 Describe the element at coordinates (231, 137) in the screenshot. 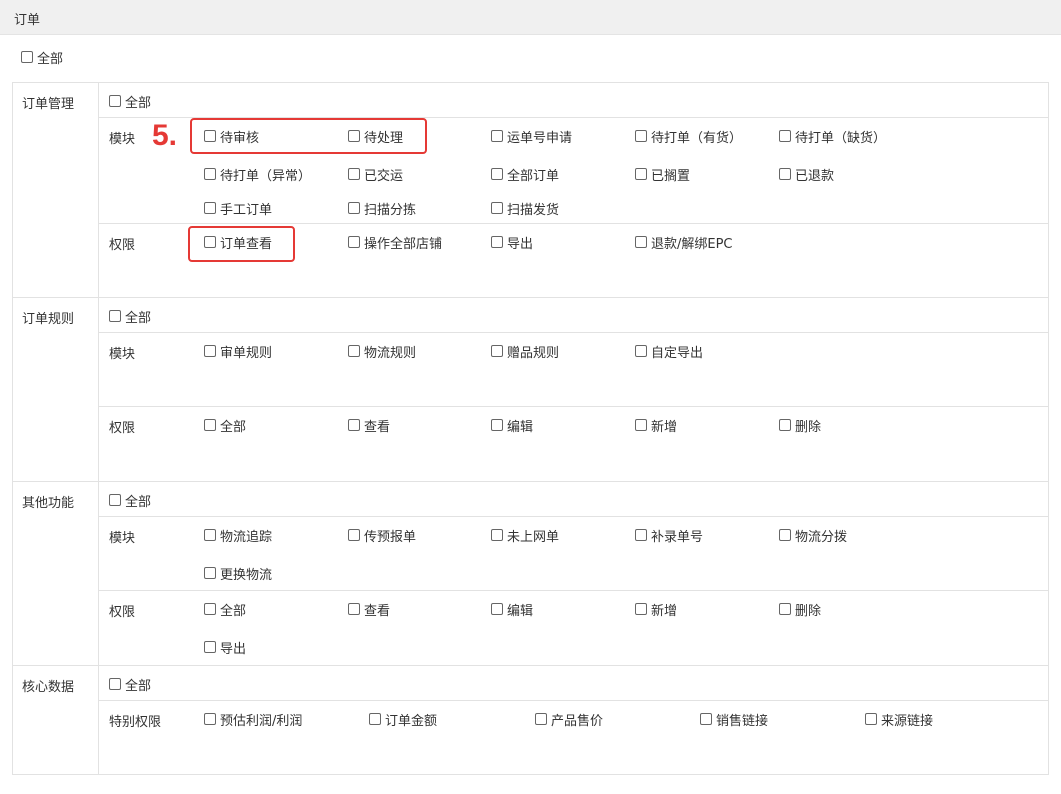

I see `checkbox-pending-review: 待审核` at that location.